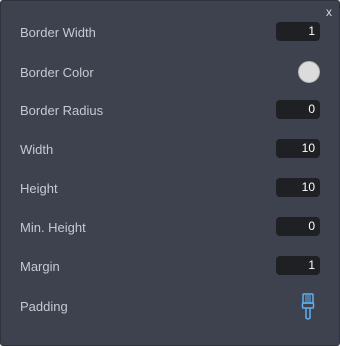 The width and height of the screenshot is (340, 346). I want to click on border-color-swatch, so click(309, 72).